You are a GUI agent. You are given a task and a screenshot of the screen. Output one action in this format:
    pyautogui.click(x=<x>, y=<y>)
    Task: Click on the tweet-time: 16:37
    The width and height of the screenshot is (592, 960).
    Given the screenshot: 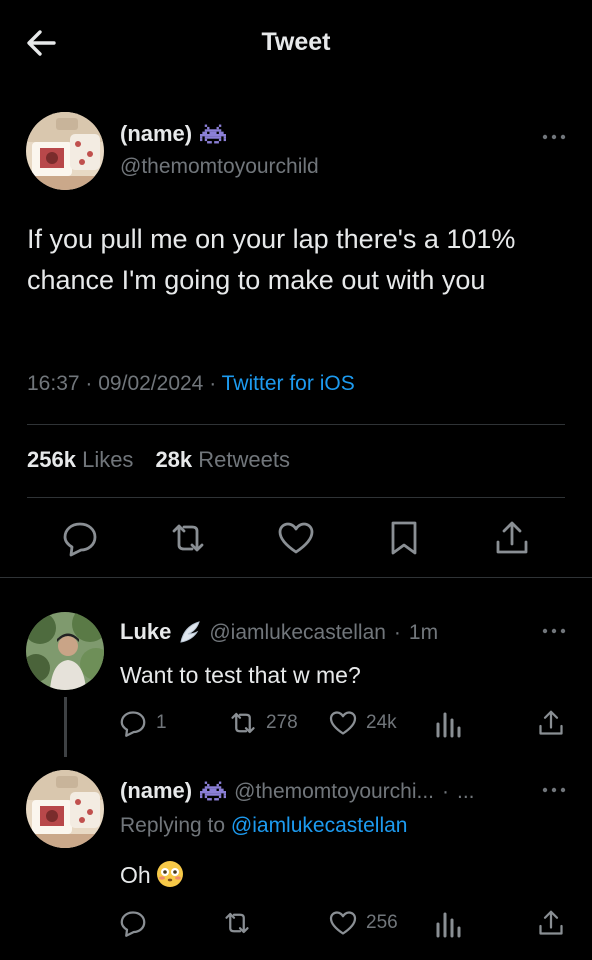 What is the action you would take?
    pyautogui.click(x=53, y=383)
    